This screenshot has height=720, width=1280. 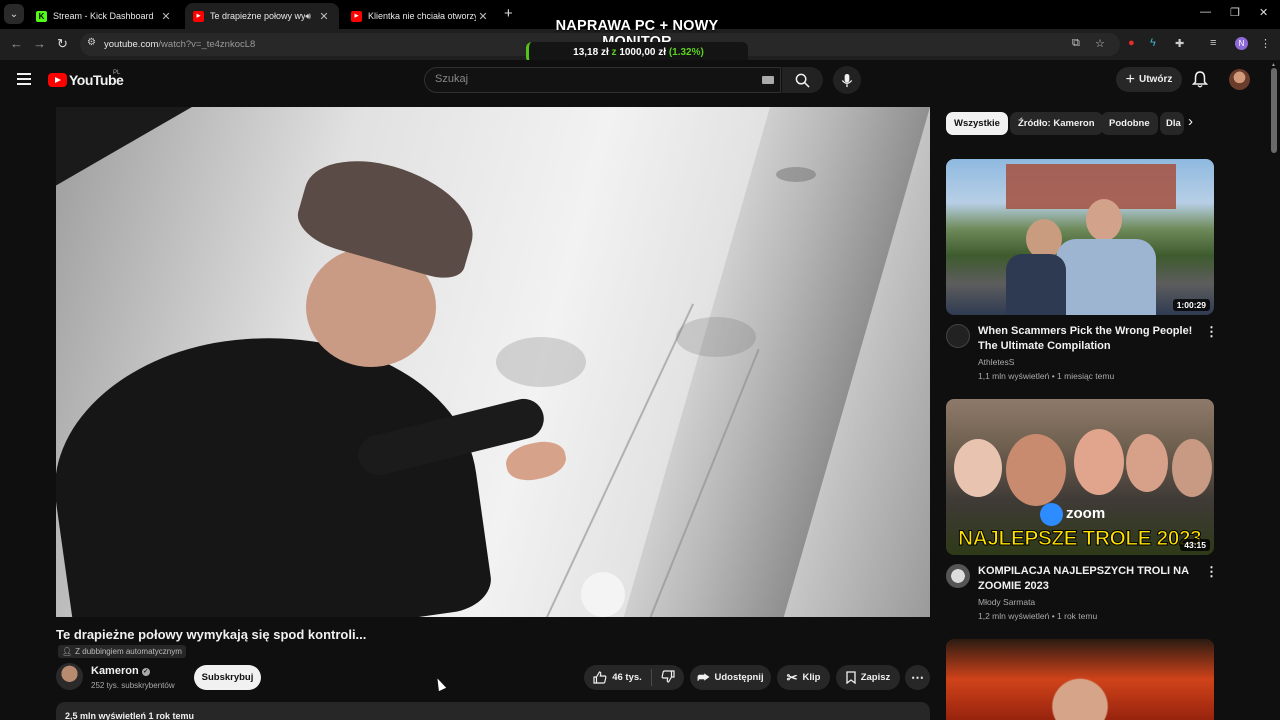 What do you see at coordinates (39, 43) in the screenshot?
I see `forward-icon: →` at bounding box center [39, 43].